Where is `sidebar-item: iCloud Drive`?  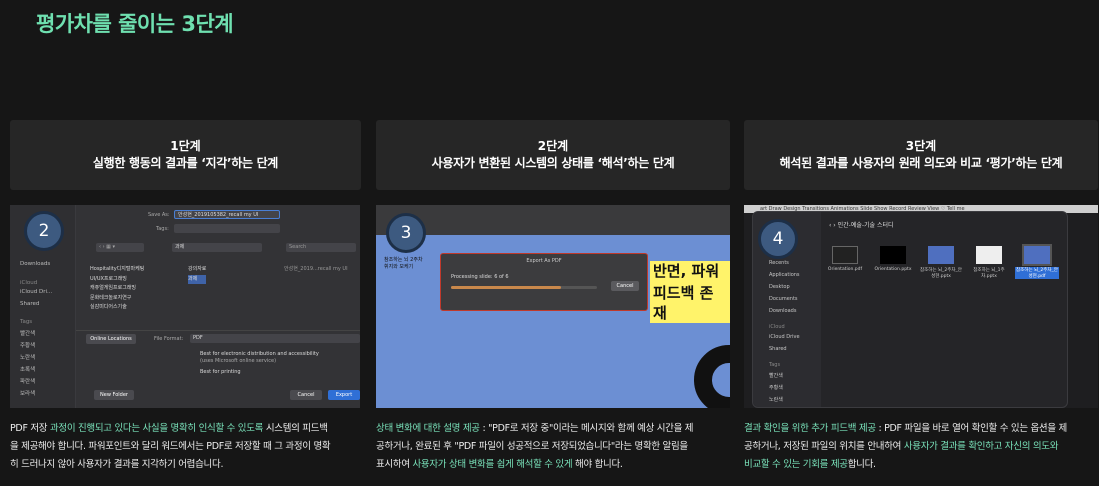
sidebar-item: iCloud Drive is located at coordinates (784, 337).